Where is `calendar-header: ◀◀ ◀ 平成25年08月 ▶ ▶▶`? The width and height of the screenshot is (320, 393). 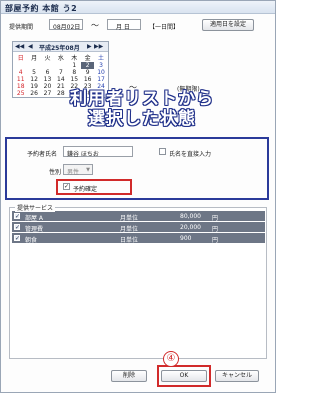
calendar-header: ◀◀ ◀ 平成25年08月 ▶ ▶▶ is located at coordinates (60, 47).